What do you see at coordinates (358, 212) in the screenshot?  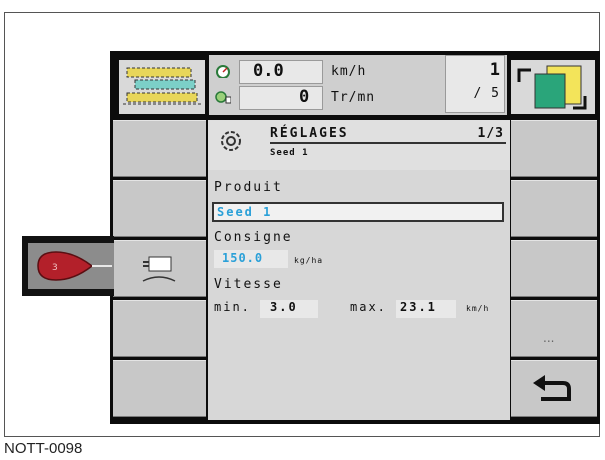 I see `produit-field: Seed 1` at bounding box center [358, 212].